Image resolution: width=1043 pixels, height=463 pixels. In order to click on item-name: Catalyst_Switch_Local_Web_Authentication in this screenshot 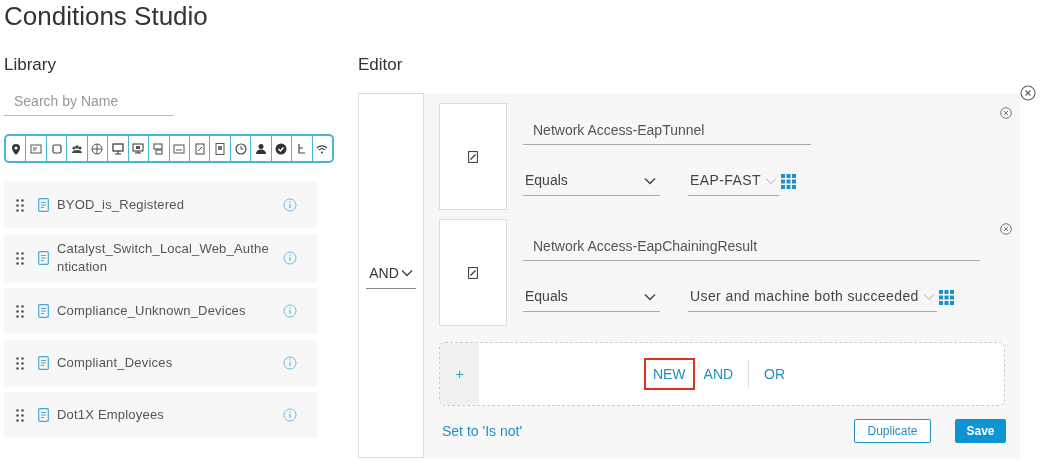, I will do `click(163, 258)`.